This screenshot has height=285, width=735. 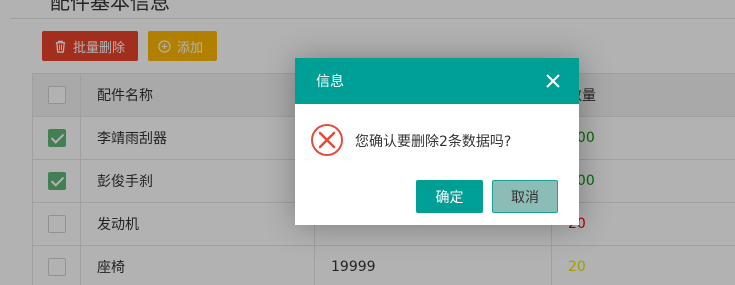 I want to click on dialog-title: 信息, so click(x=330, y=82).